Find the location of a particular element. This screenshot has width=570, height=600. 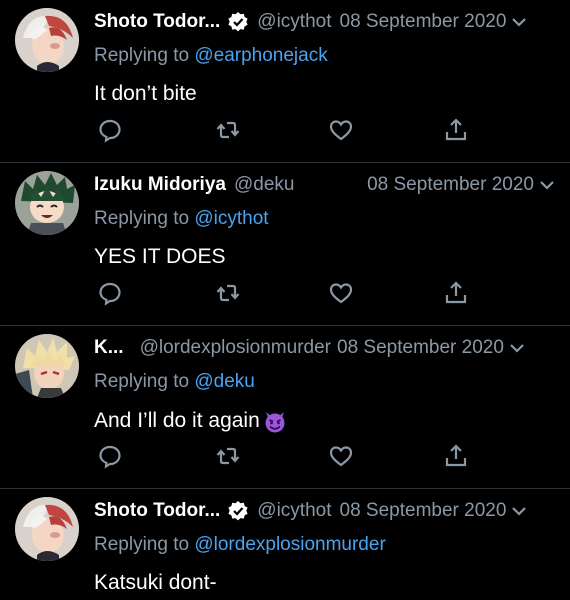

tweet-text-content: YES IT DOES is located at coordinates (160, 256).